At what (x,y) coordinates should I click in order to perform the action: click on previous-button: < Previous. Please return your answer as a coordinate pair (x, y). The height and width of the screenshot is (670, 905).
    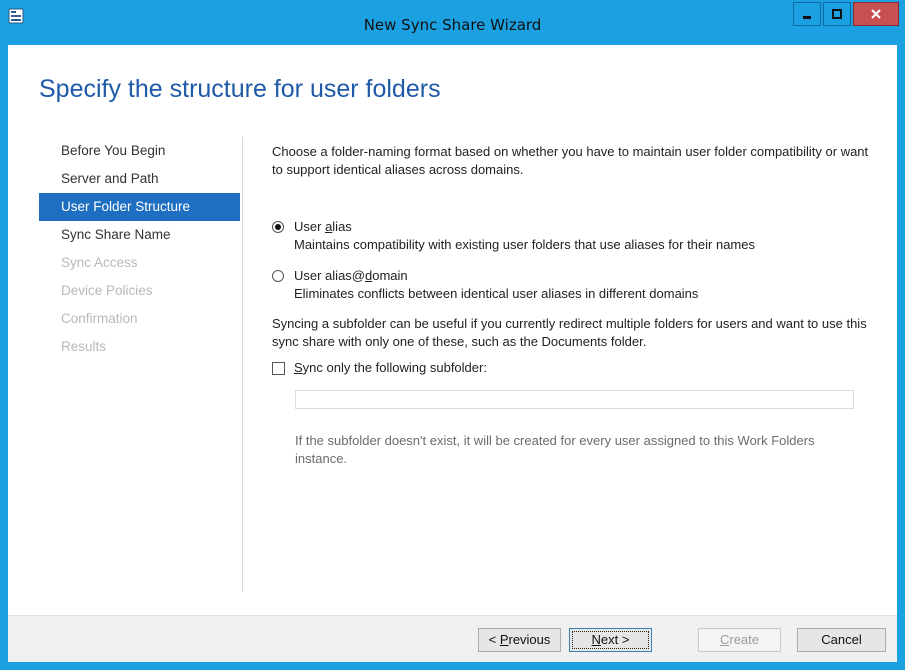
    Looking at the image, I should click on (519, 640).